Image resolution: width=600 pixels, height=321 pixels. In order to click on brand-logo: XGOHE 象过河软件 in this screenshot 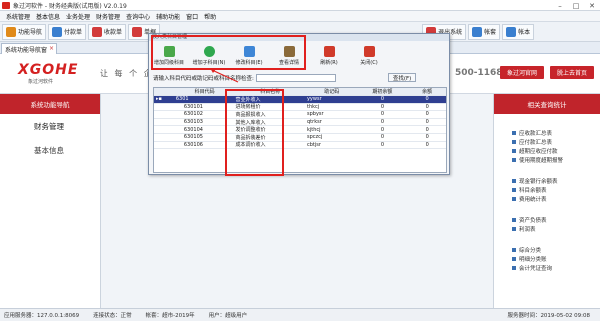, I will do `click(48, 73)`.